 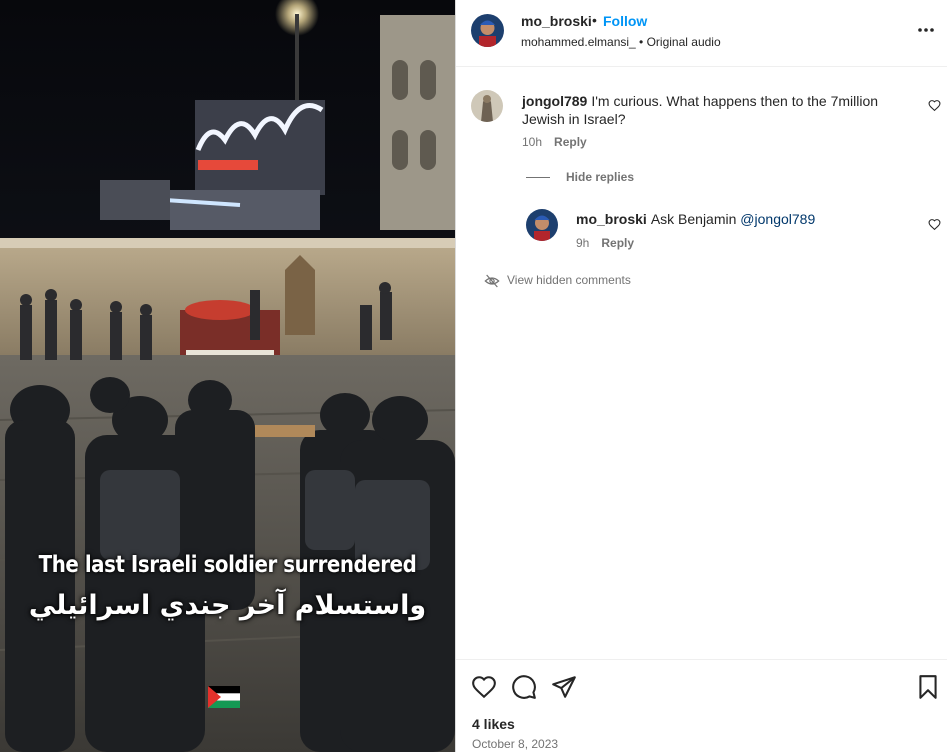 I want to click on reply-meta: 9h Reply, so click(x=605, y=243).